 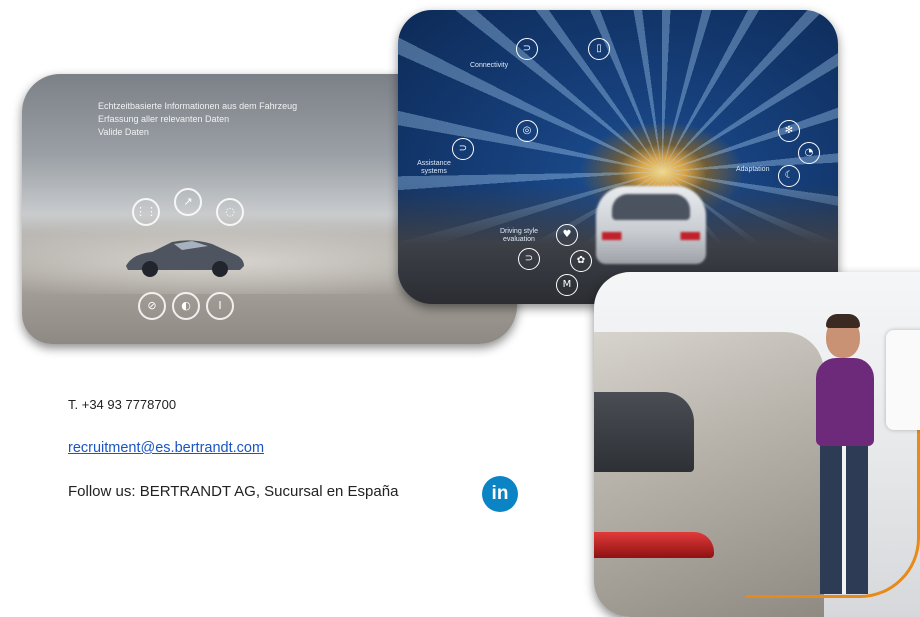 What do you see at coordinates (809, 153) in the screenshot?
I see `chart-icon: ◔` at bounding box center [809, 153].